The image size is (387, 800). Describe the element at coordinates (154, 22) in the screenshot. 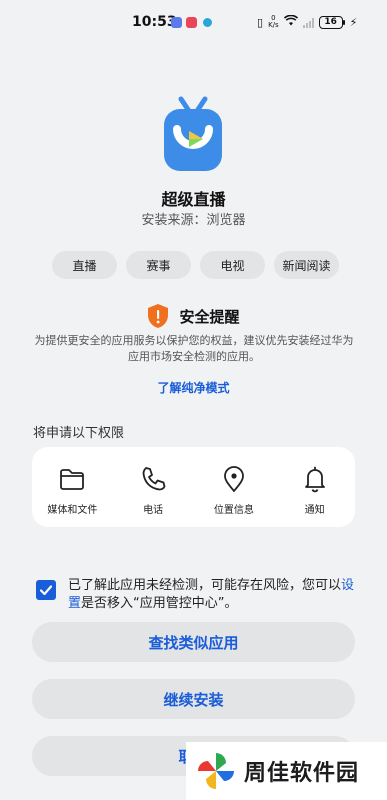

I see `status-time: 10:53` at that location.